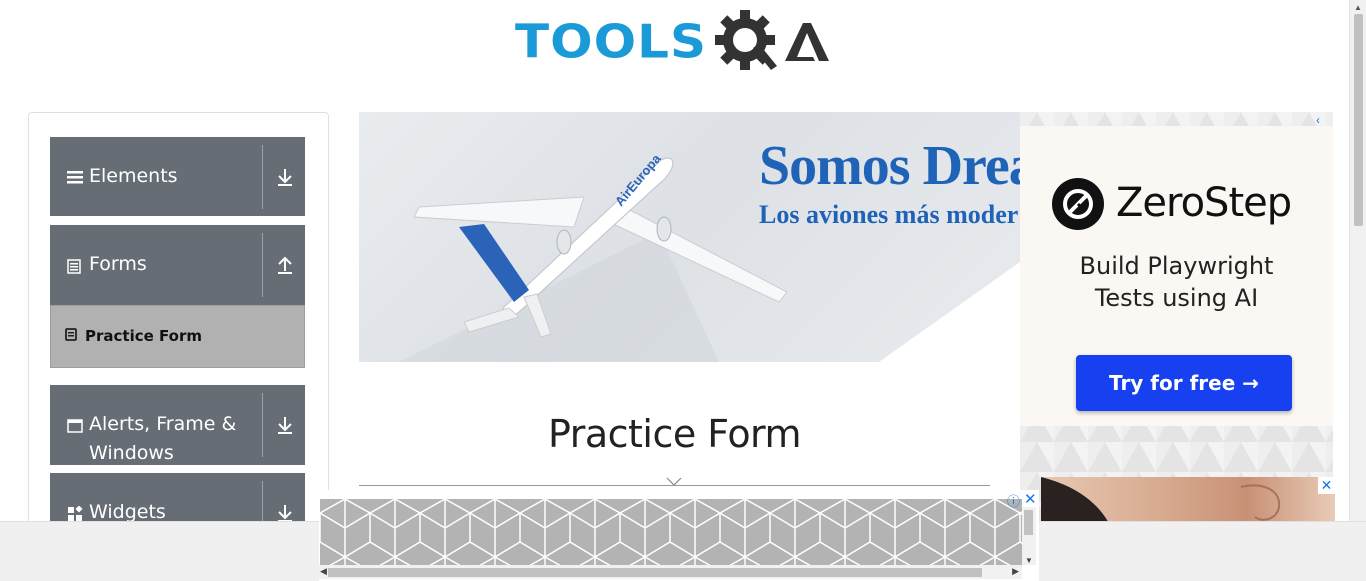  I want to click on ad-brand-name: ZeroStep, so click(1204, 203).